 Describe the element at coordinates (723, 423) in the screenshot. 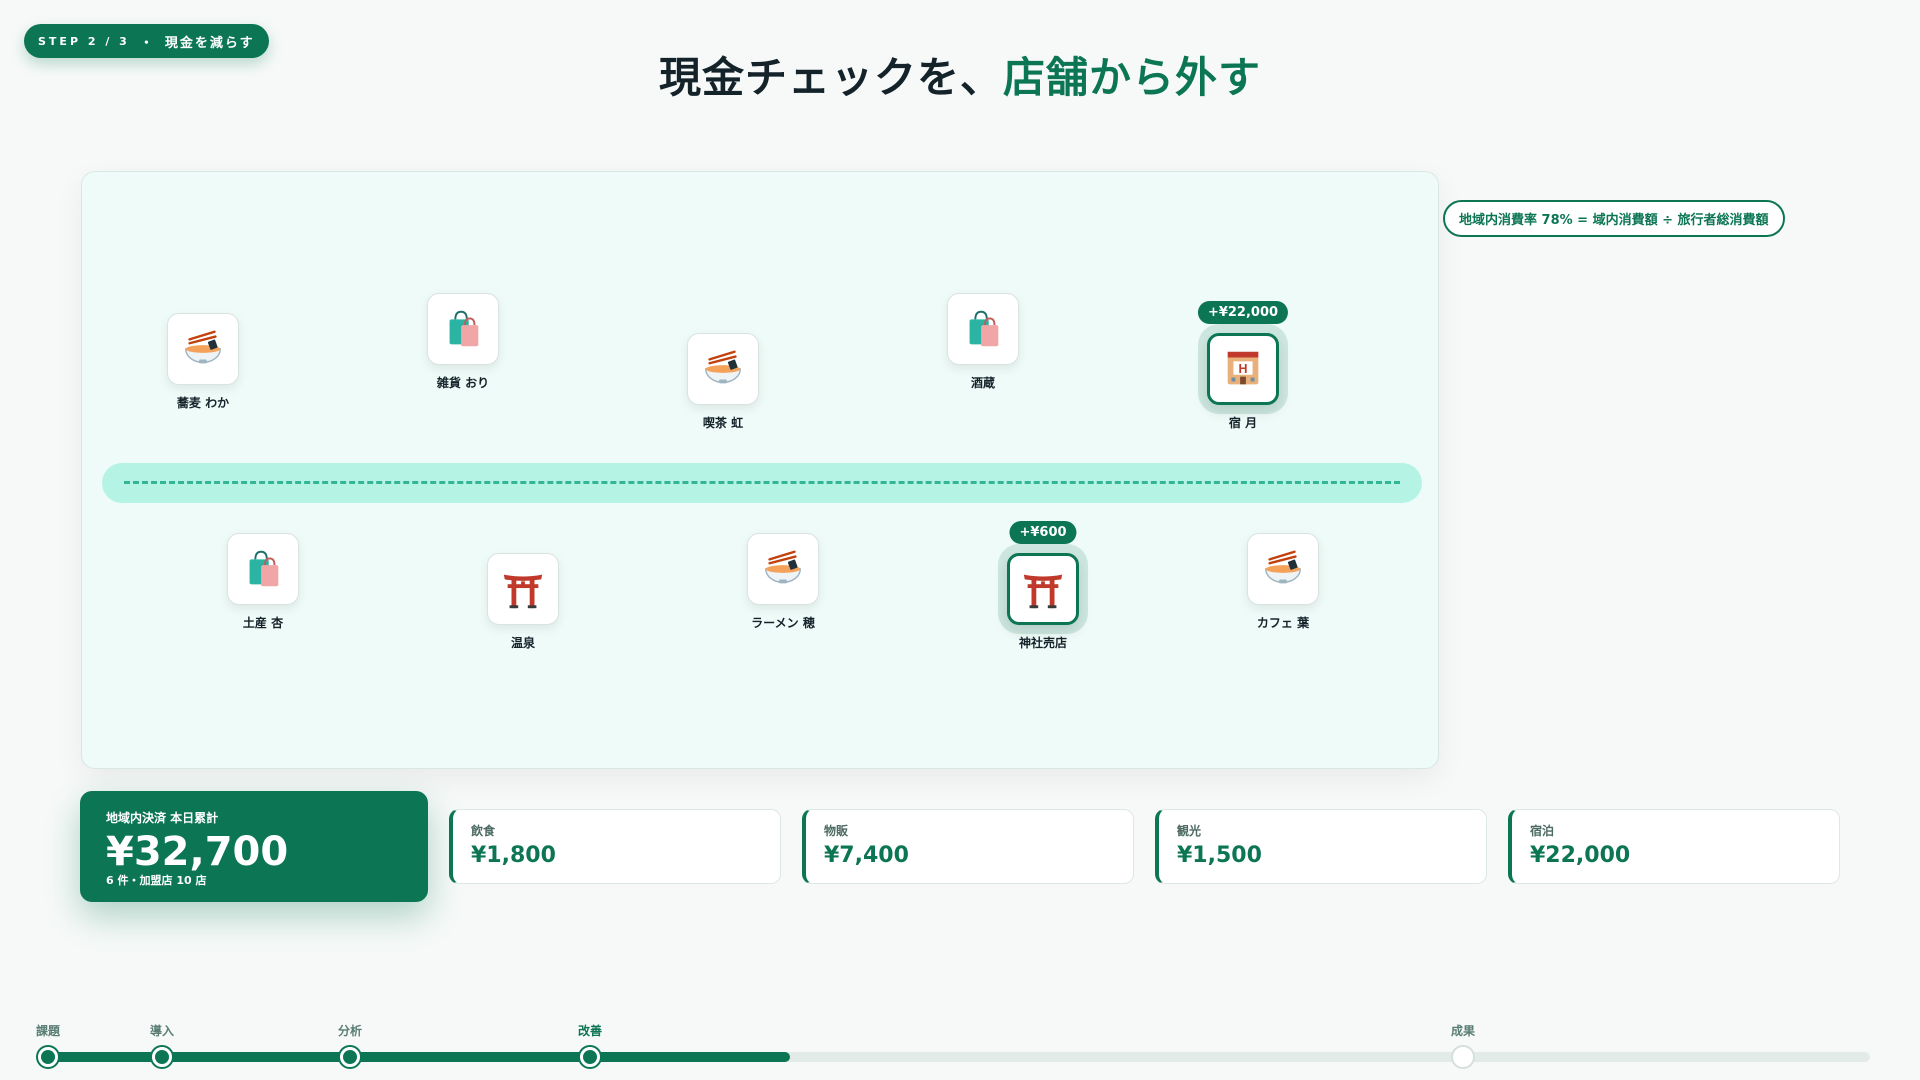

I see `shop-label: 喫茶 虹` at that location.